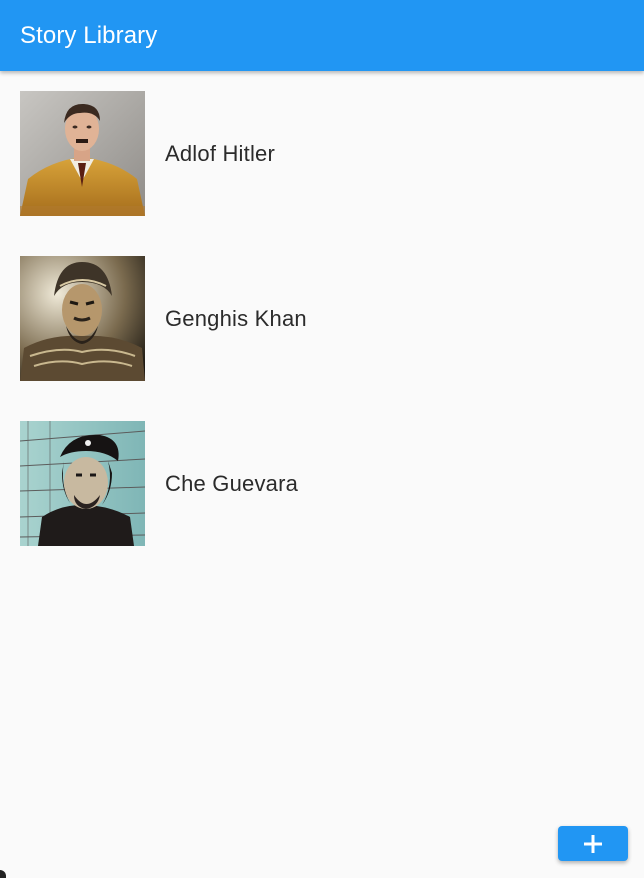 Image resolution: width=644 pixels, height=878 pixels. I want to click on story-name: Adlof Hitler, so click(220, 153).